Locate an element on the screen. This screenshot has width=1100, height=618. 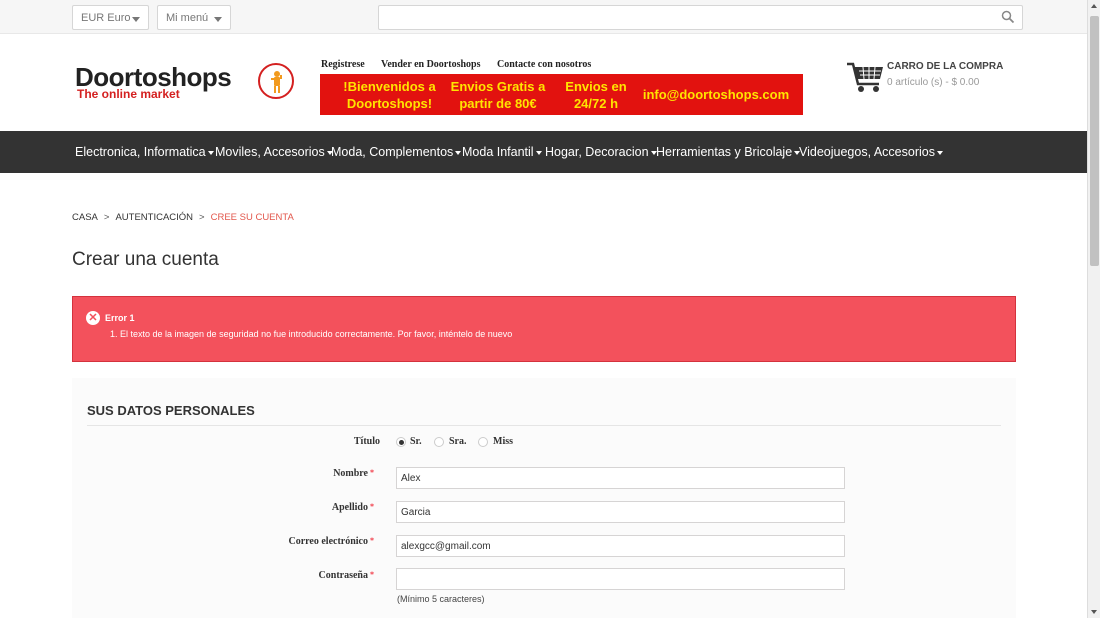
email-label-text: Correo electrónico is located at coordinates (328, 541).